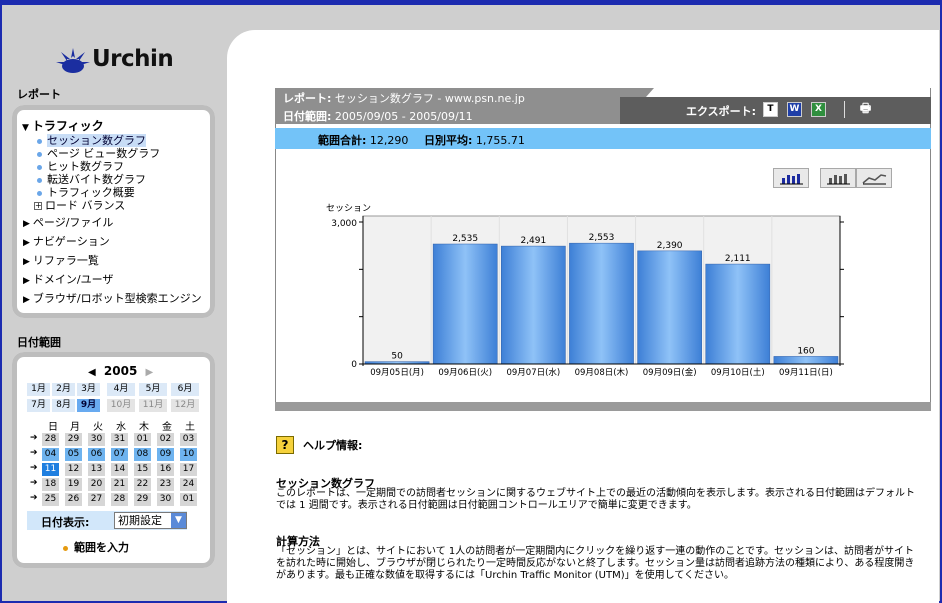 Image resolution: width=942 pixels, height=603 pixels. What do you see at coordinates (88, 389) in the screenshot?
I see `month-cell: 3月` at bounding box center [88, 389].